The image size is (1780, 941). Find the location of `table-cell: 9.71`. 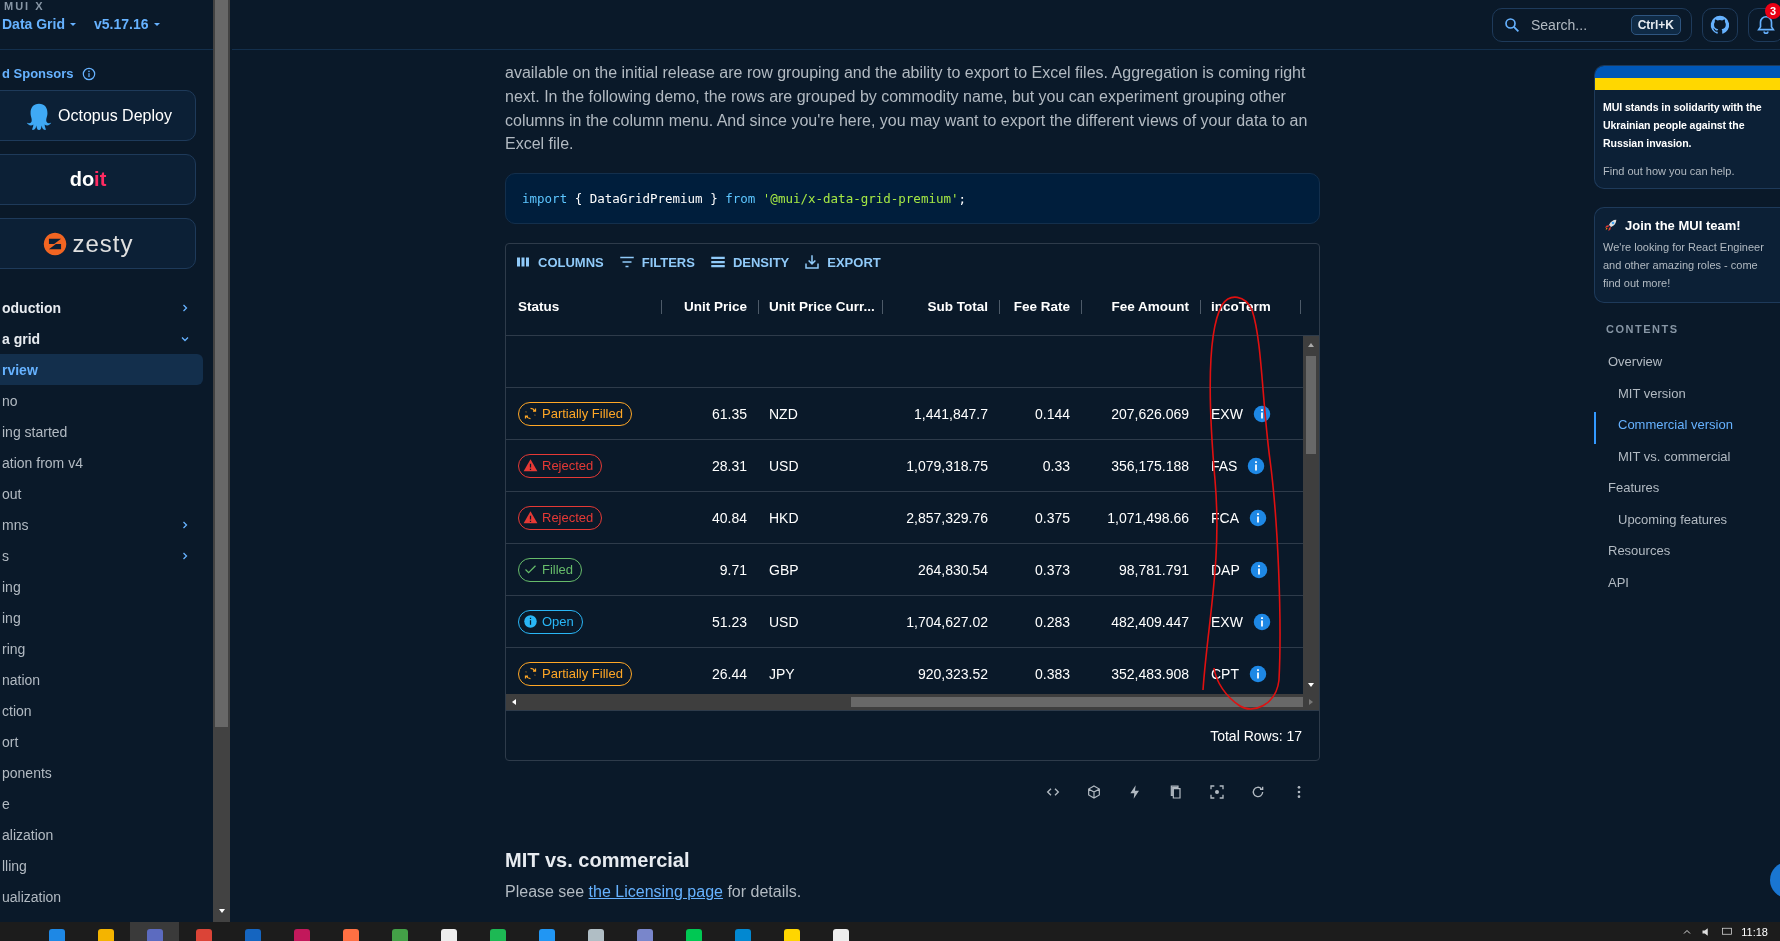

table-cell: 9.71 is located at coordinates (733, 569).